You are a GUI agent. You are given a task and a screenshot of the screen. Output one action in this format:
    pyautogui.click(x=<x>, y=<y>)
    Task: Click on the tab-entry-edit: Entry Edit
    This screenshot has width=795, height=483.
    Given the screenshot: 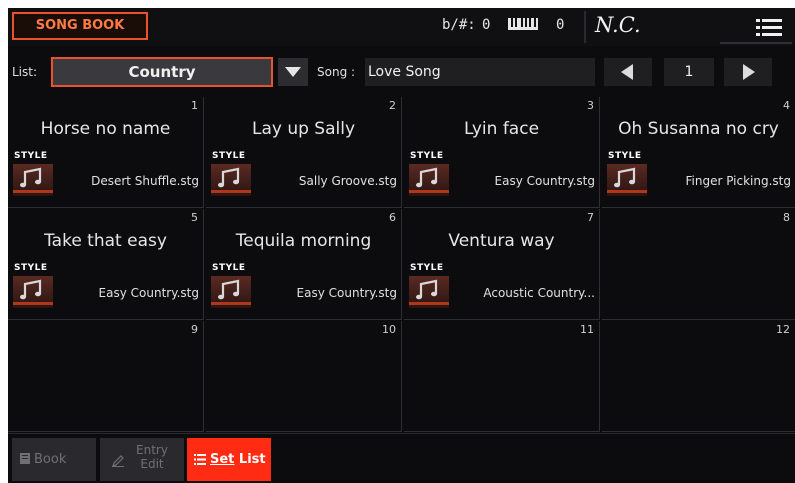 What is the action you would take?
    pyautogui.click(x=142, y=459)
    